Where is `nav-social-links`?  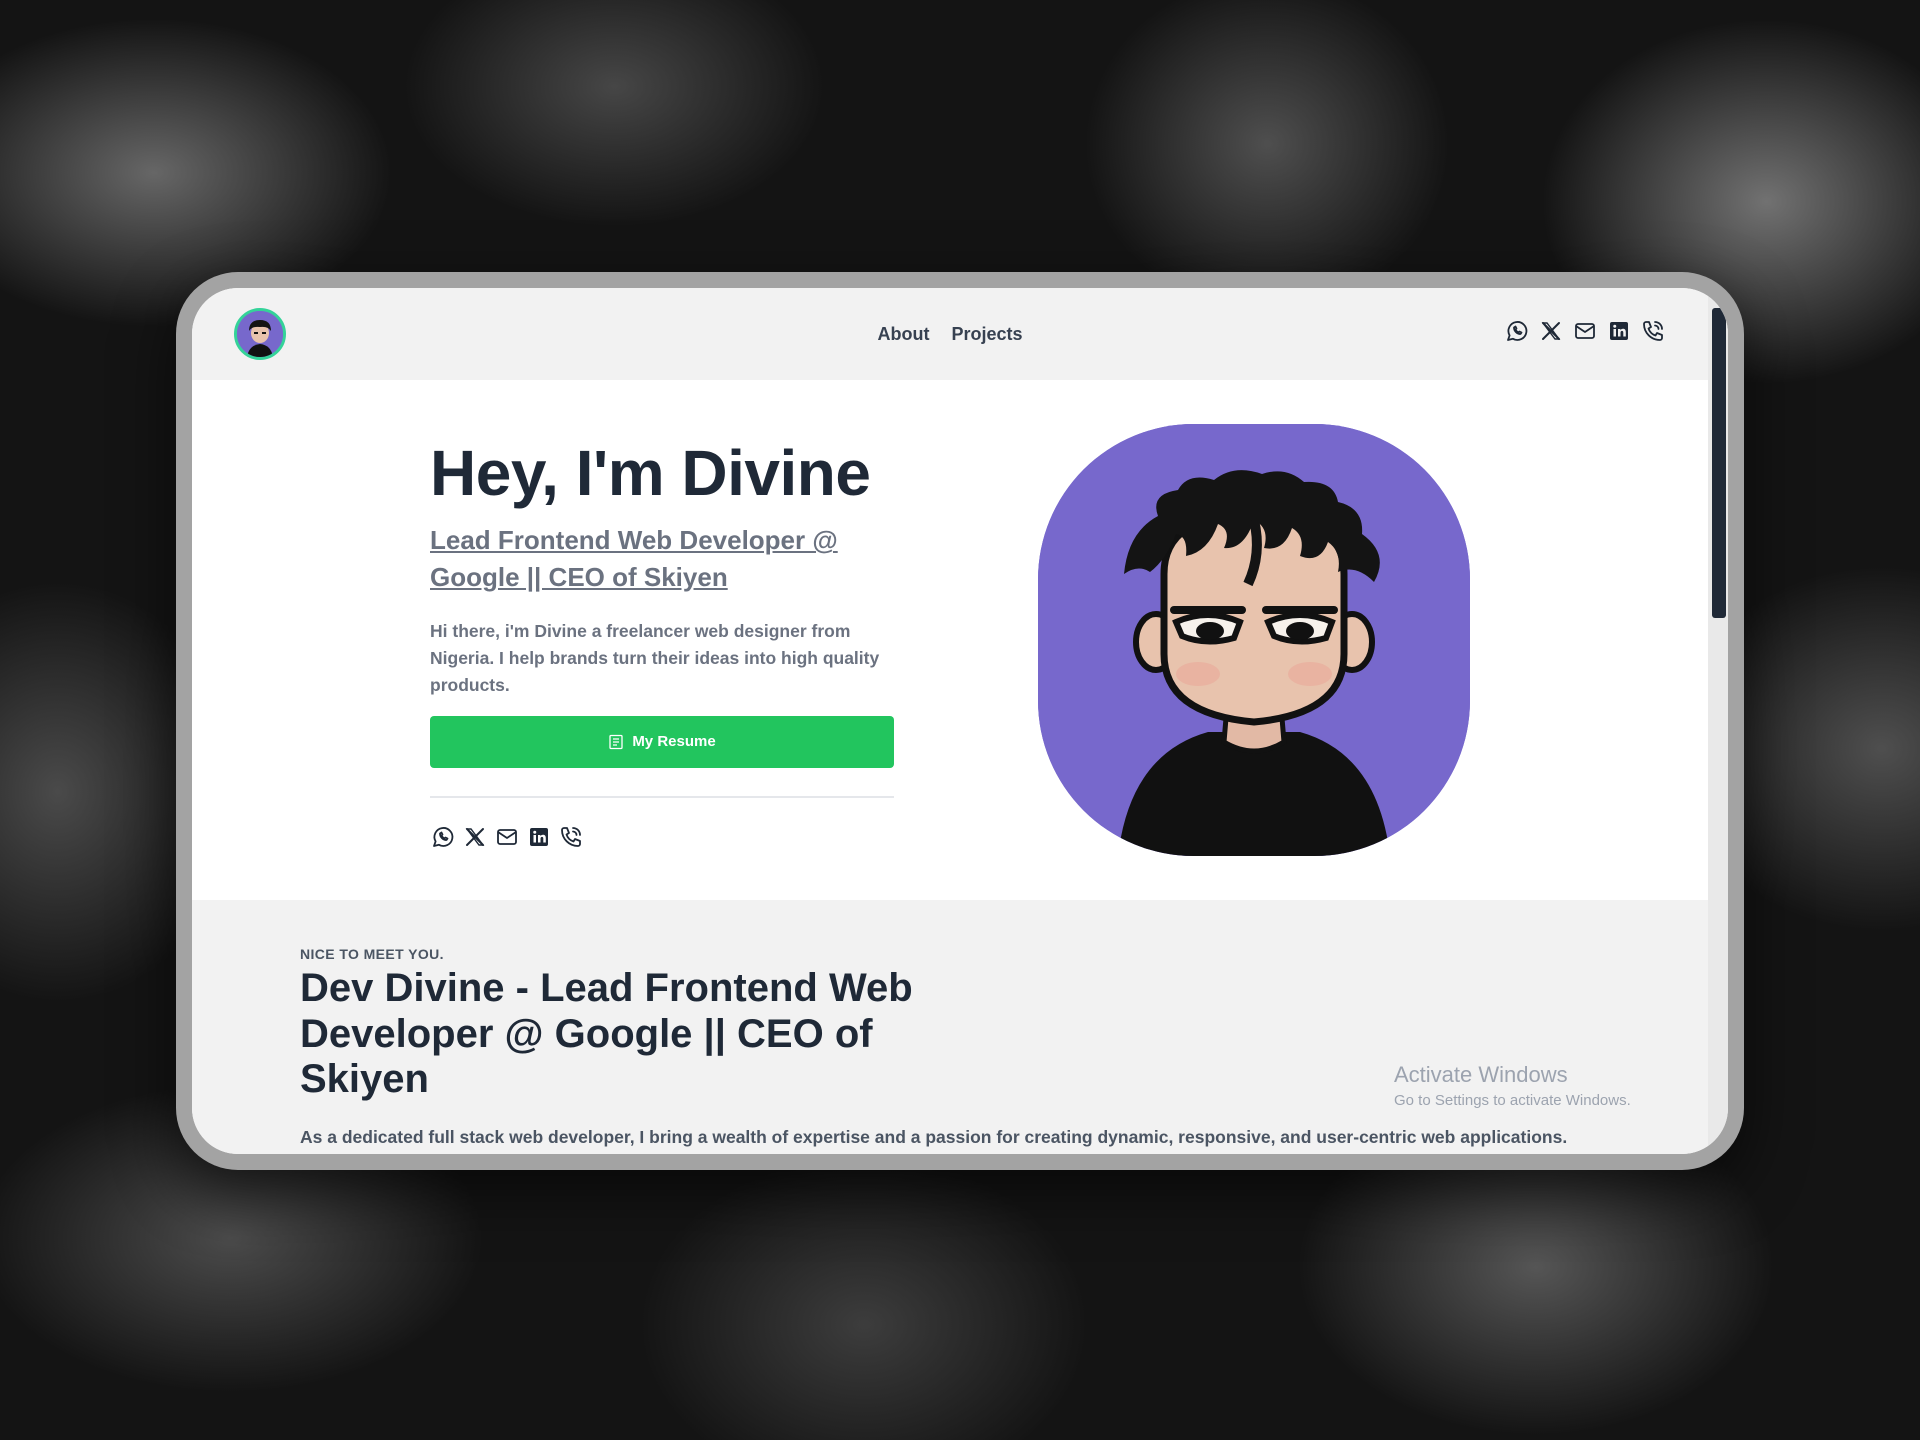 nav-social-links is located at coordinates (1585, 331).